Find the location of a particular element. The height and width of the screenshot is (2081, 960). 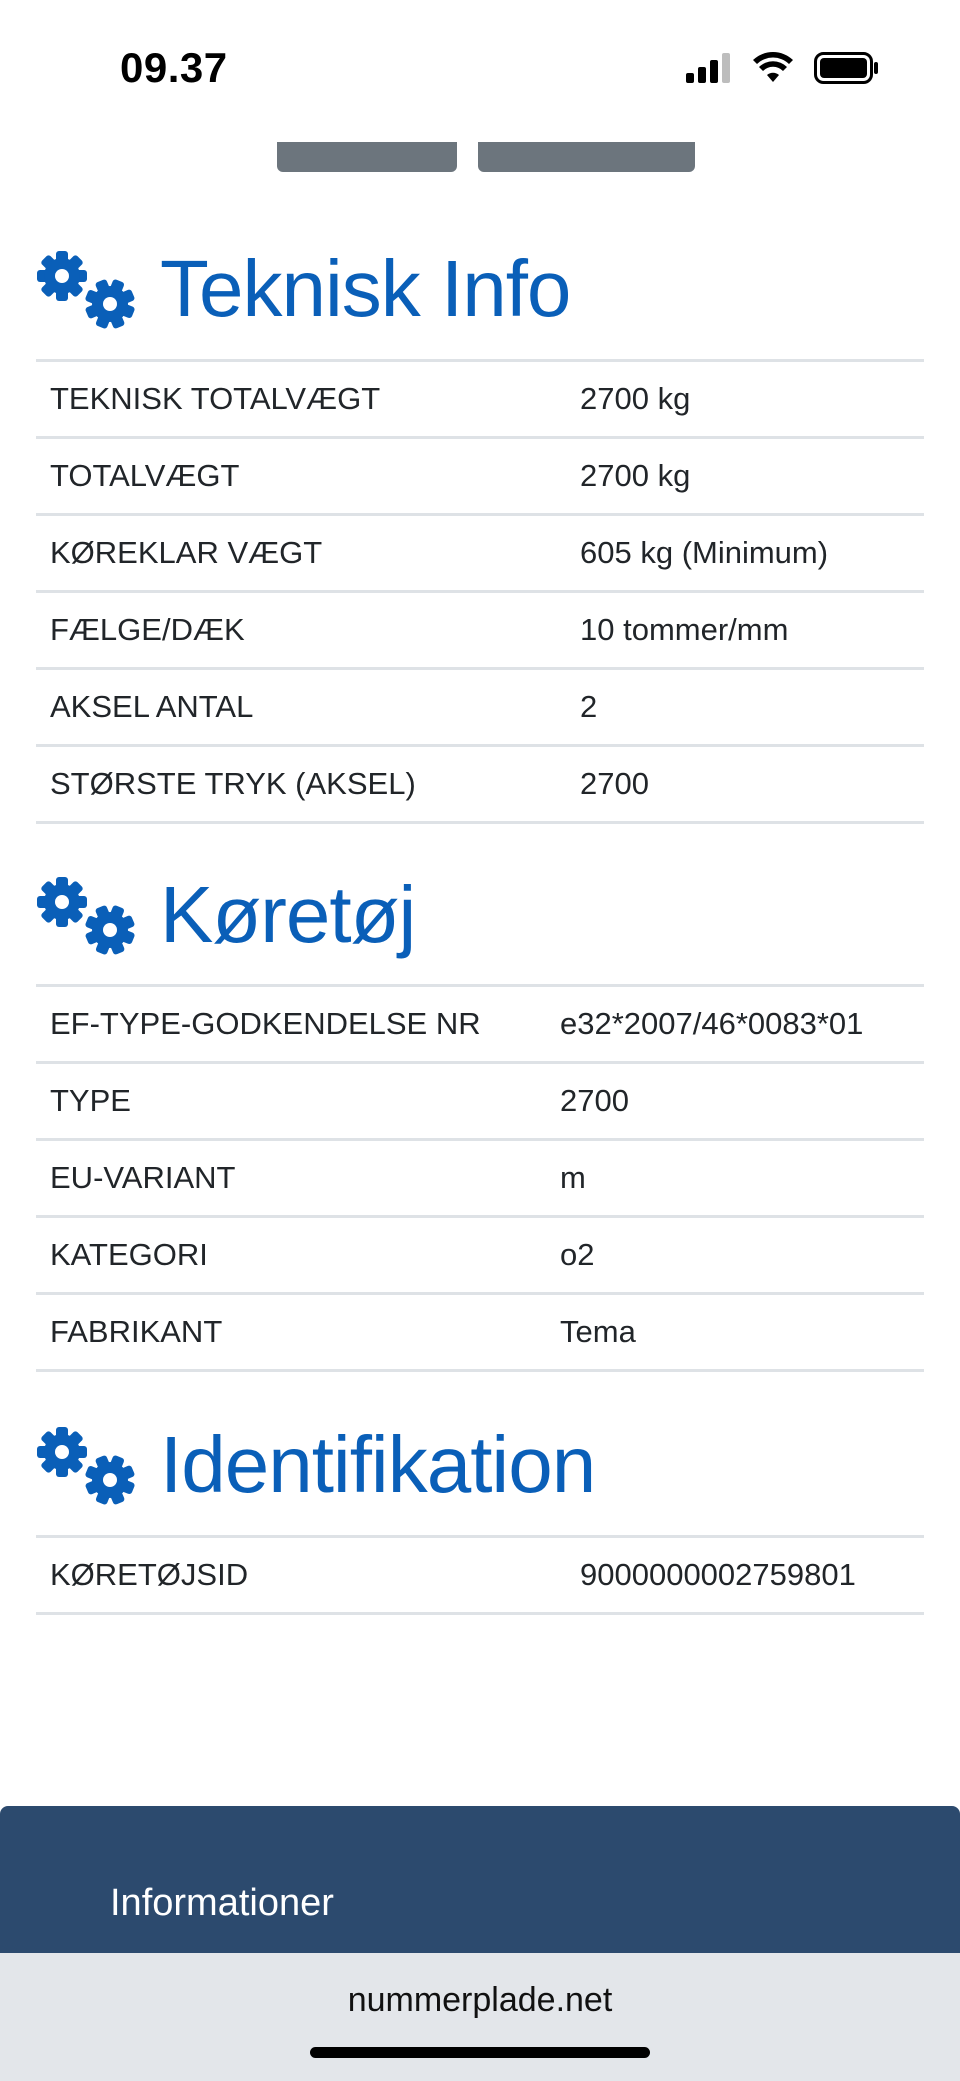

signal-icon is located at coordinates (708, 68).